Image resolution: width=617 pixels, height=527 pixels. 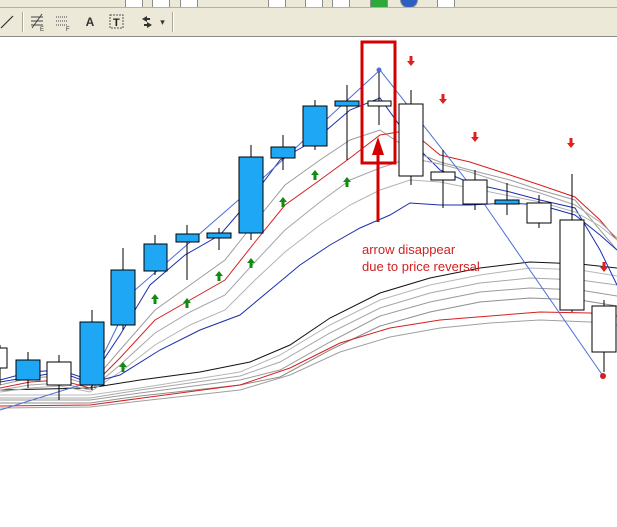 What do you see at coordinates (9, 22) in the screenshot?
I see `line-tool-icon` at bounding box center [9, 22].